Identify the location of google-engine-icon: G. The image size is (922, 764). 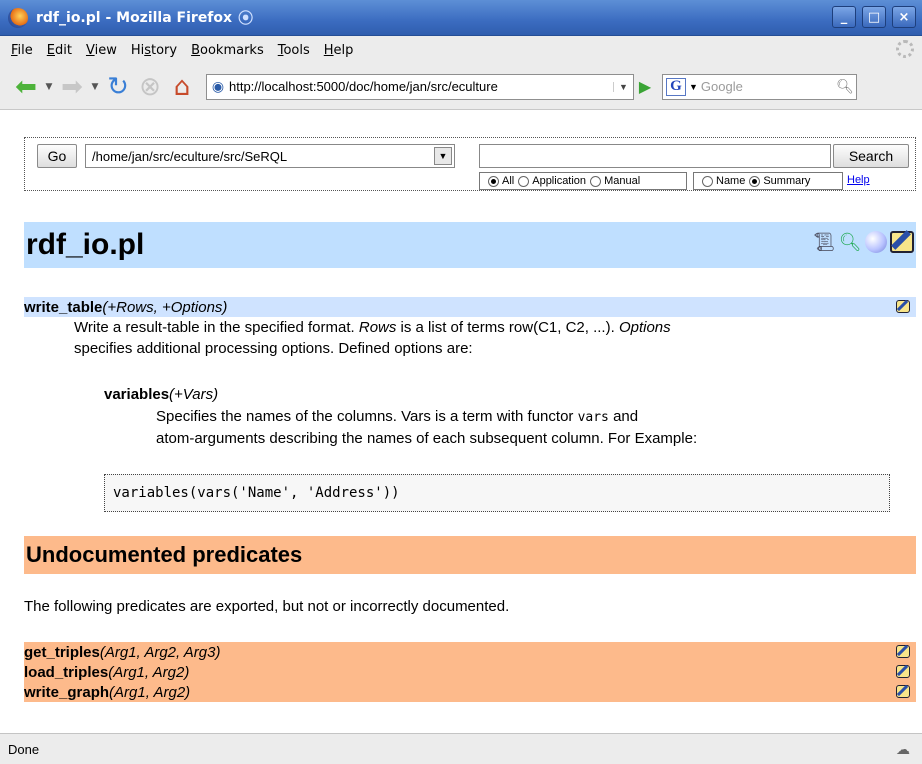
(676, 86).